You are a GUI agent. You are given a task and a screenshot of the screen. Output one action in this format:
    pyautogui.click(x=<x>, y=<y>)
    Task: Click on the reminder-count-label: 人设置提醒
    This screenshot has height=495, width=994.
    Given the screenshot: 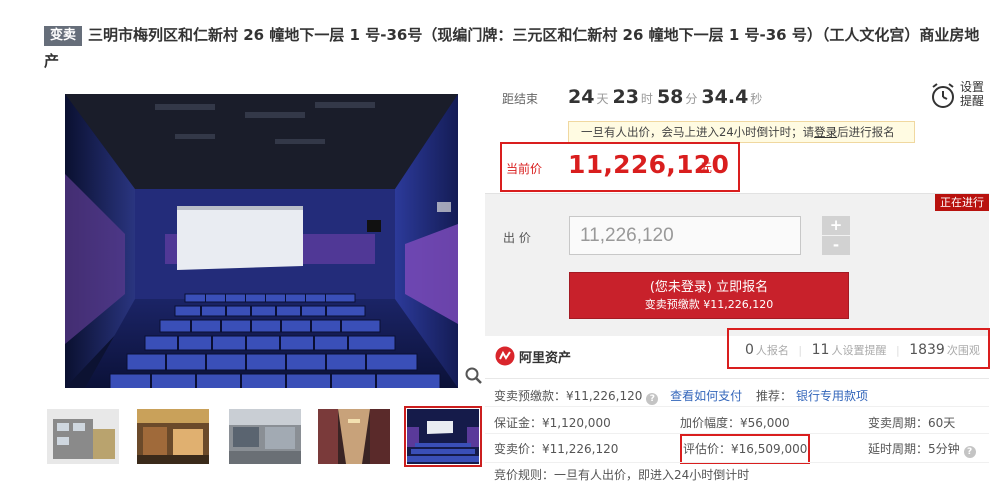 What is the action you would take?
    pyautogui.click(x=859, y=350)
    